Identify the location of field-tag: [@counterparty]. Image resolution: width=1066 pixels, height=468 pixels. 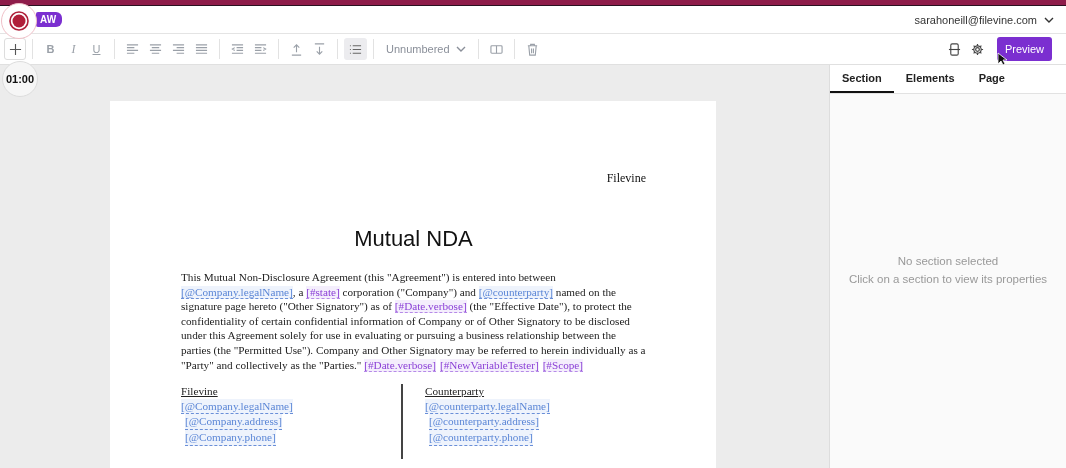
(515, 292).